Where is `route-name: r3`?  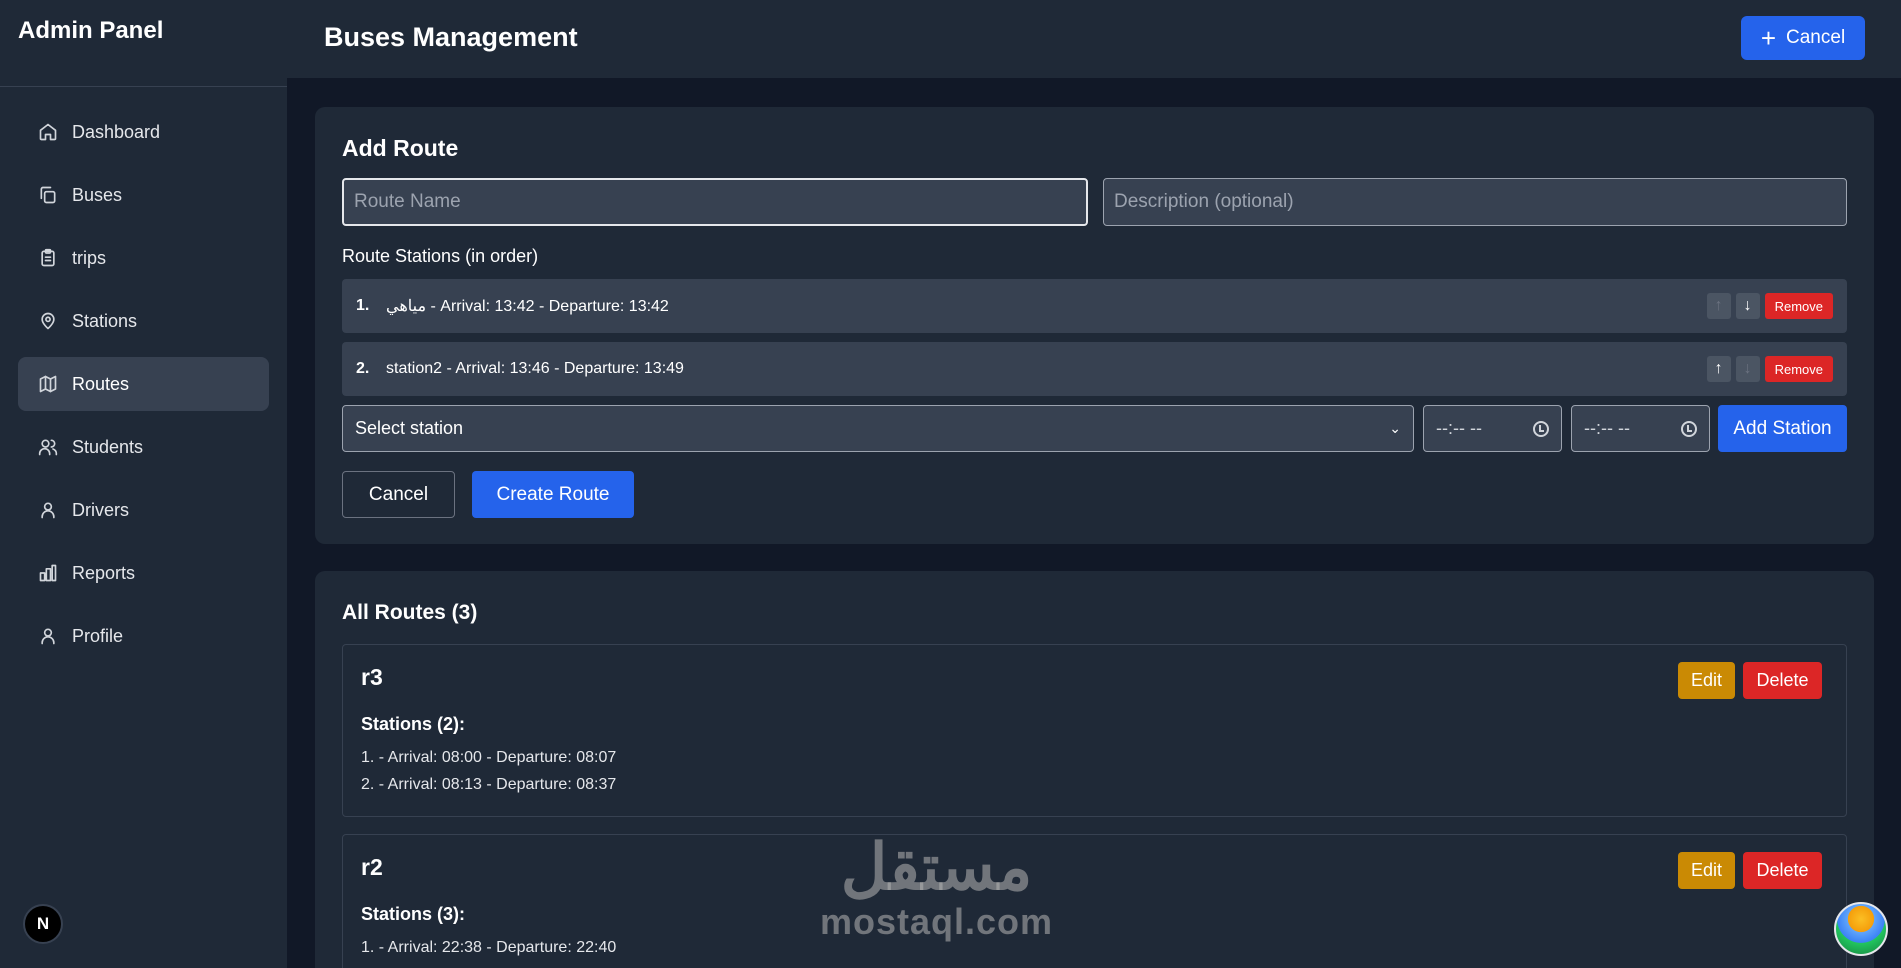 route-name: r3 is located at coordinates (372, 677).